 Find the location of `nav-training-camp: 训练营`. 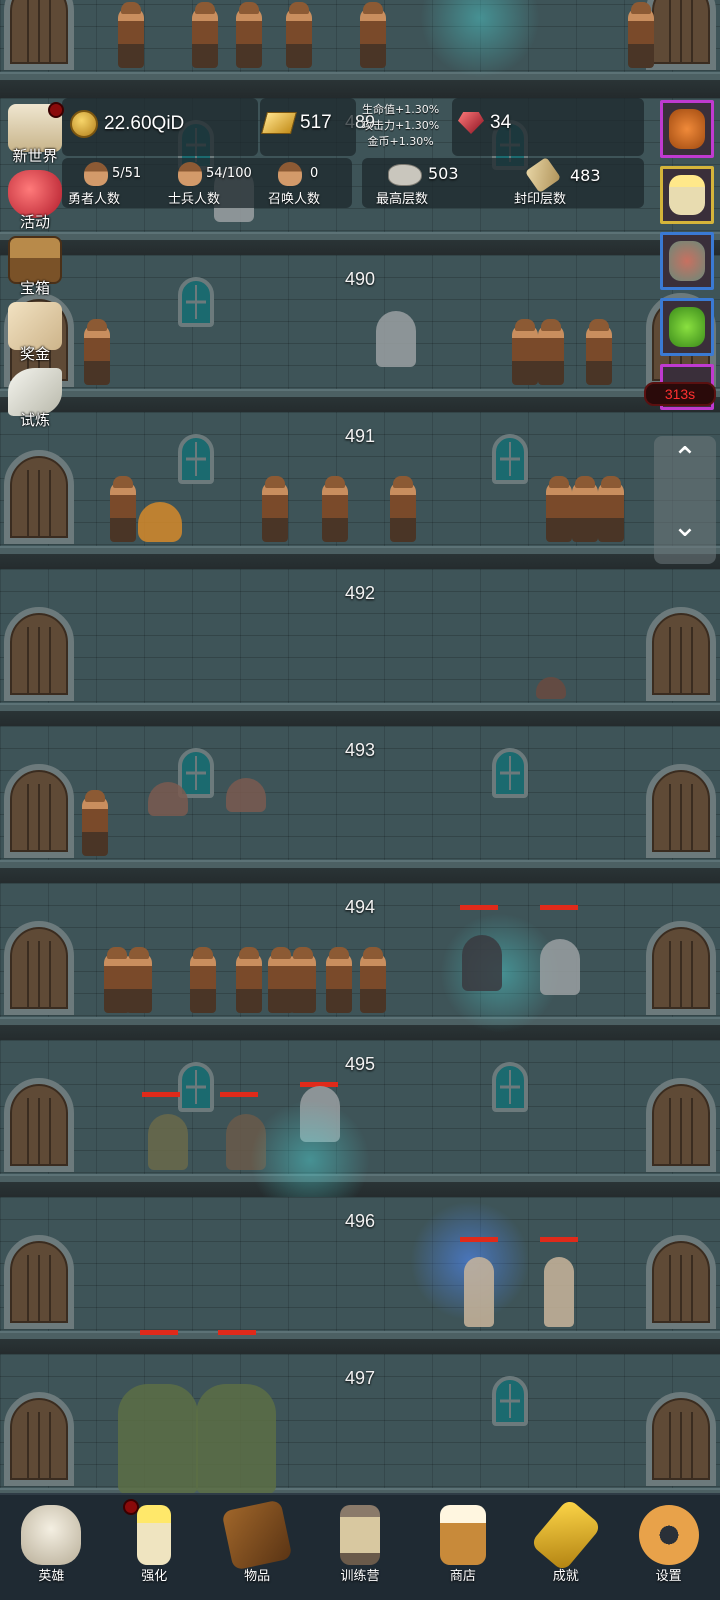

nav-training-camp: 训练营 is located at coordinates (360, 1547).